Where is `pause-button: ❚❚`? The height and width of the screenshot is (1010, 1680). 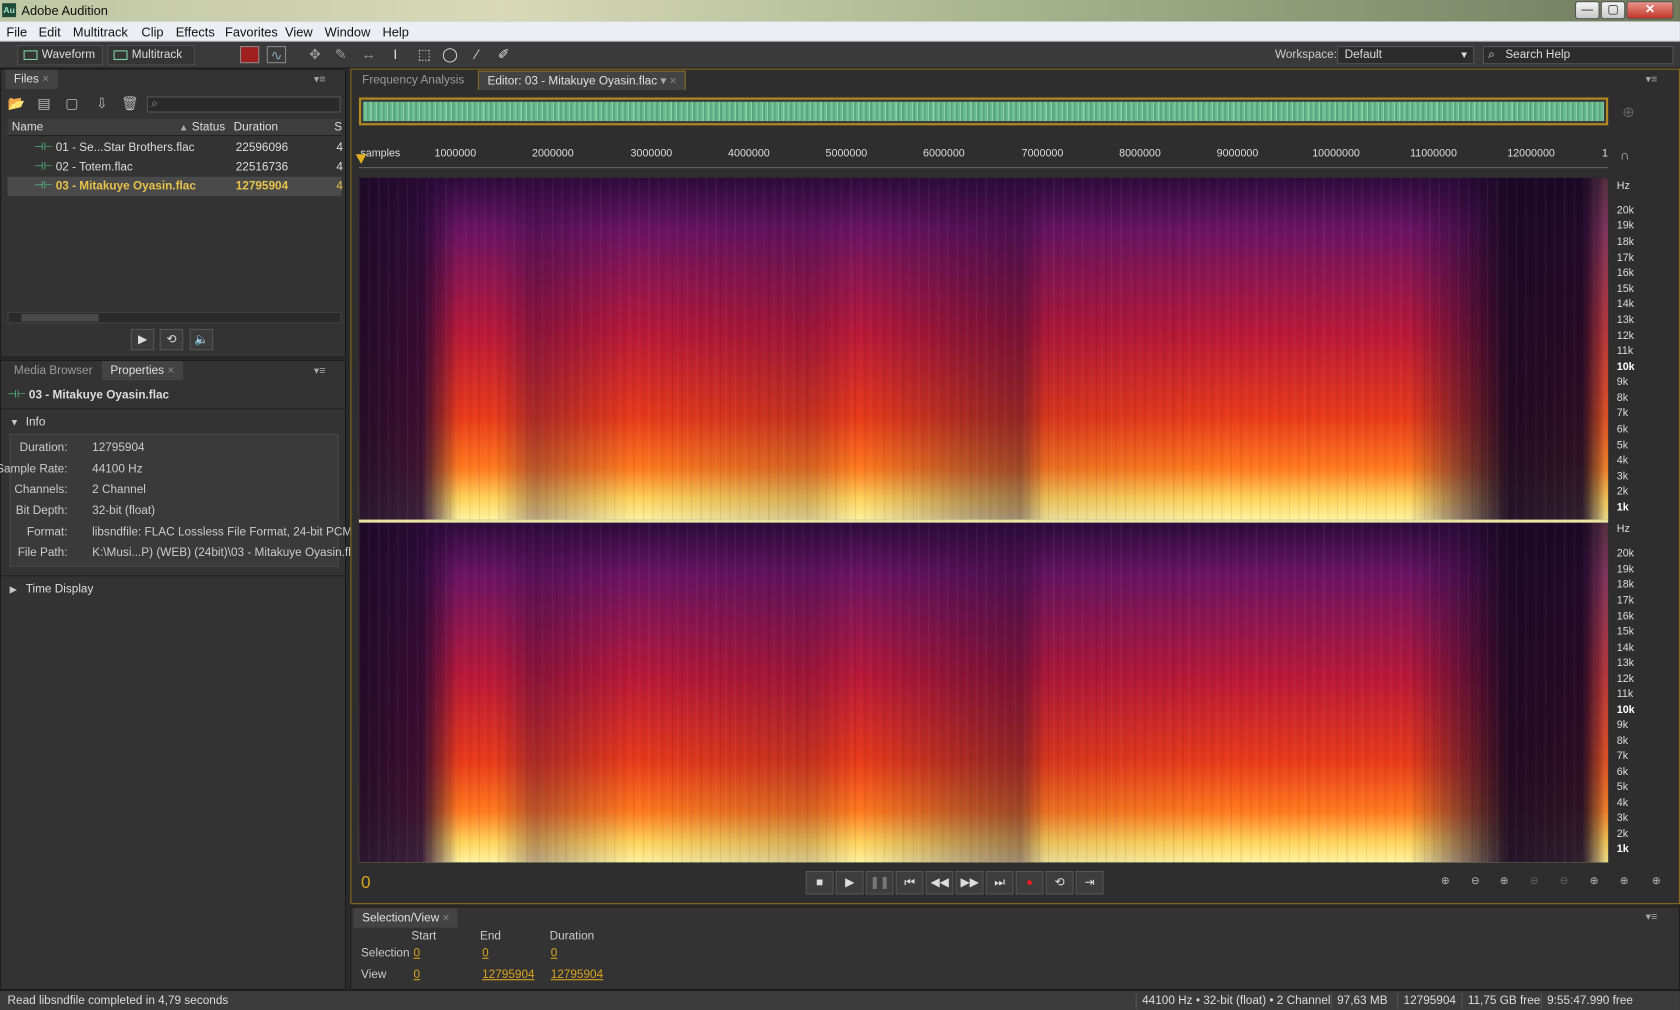 pause-button: ❚❚ is located at coordinates (879, 882).